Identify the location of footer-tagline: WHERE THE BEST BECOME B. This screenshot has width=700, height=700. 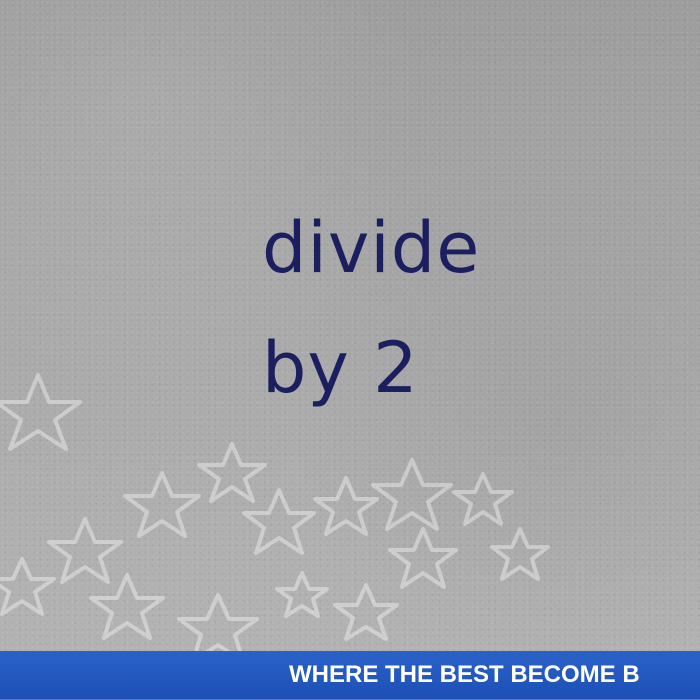
(464, 674).